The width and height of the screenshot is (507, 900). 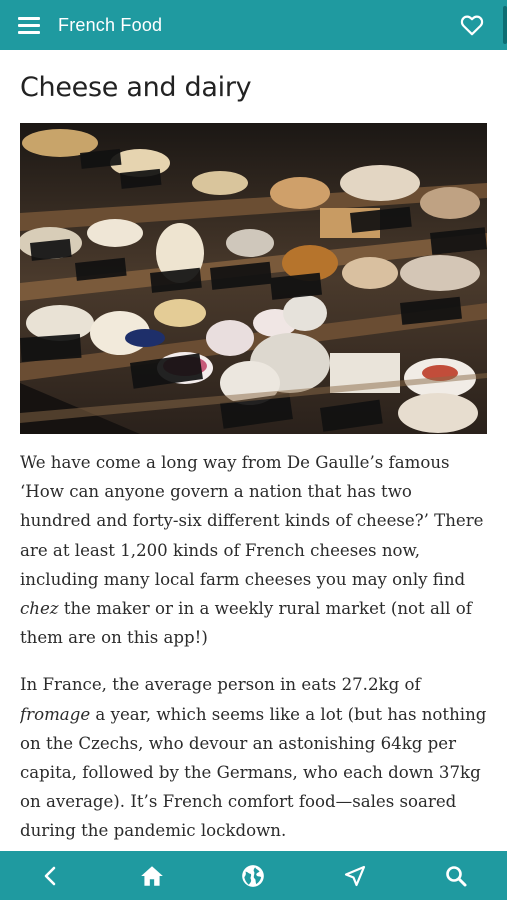 I want to click on navigate-button, so click(x=355, y=875).